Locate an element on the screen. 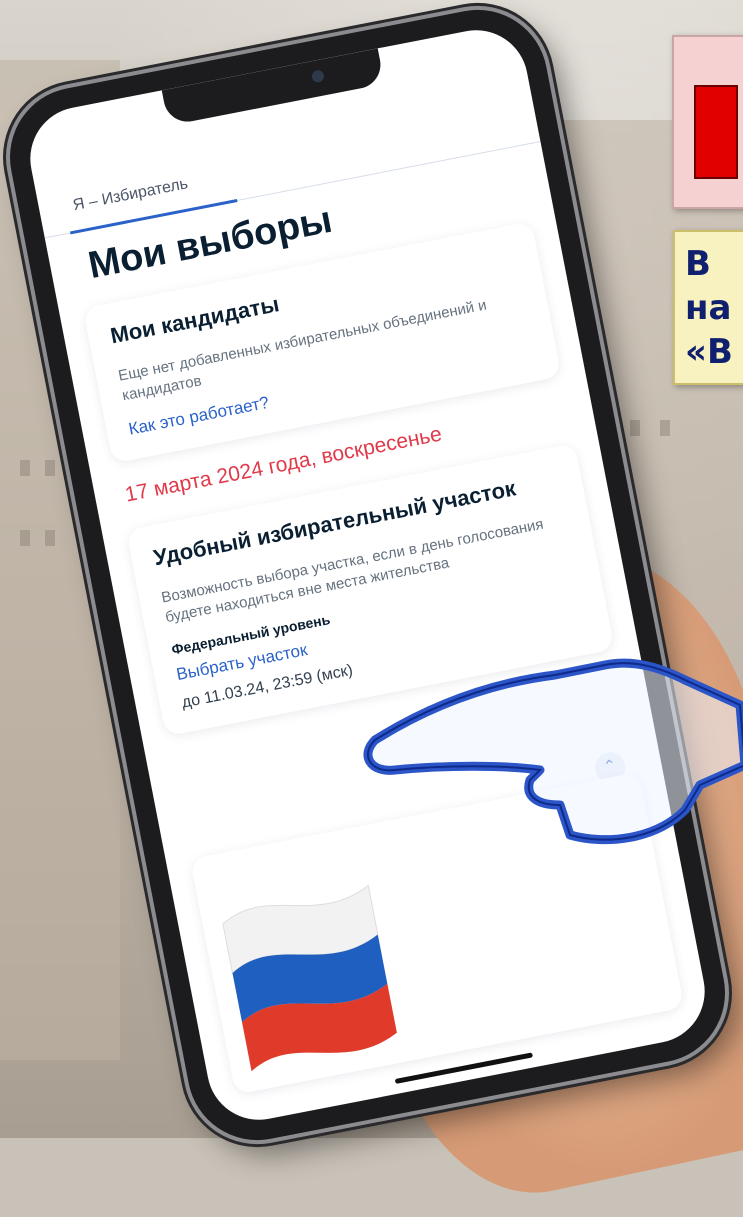 This screenshot has height=1217, width=743. pointing-hand-icon is located at coordinates (553, 751).